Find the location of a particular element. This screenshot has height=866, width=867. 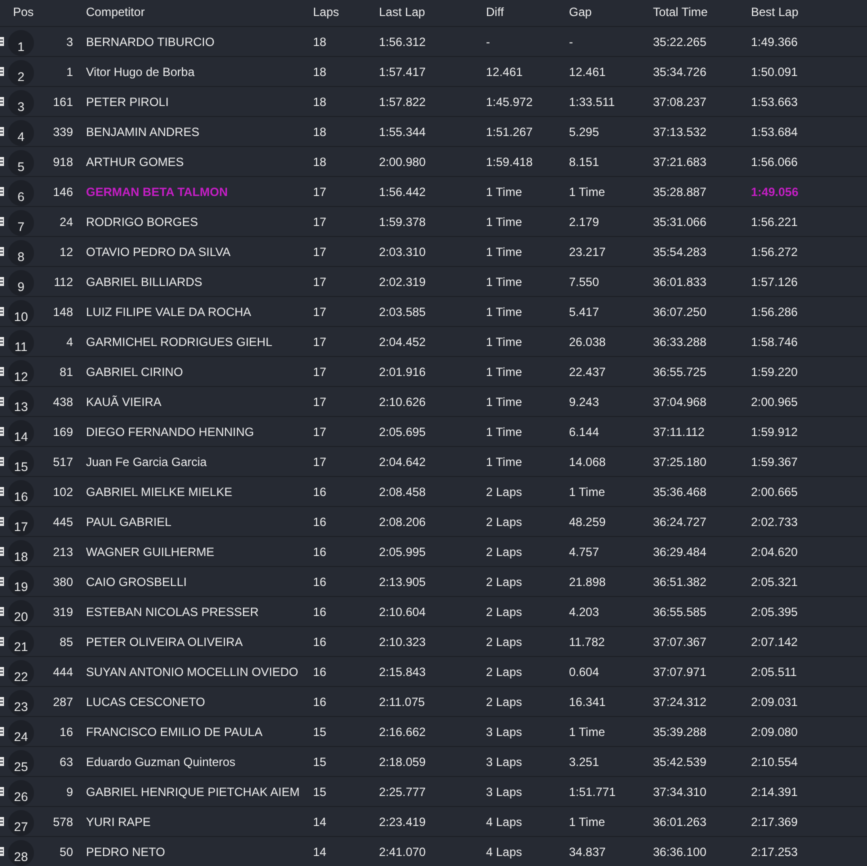

table-cell-text: 37:08.237 is located at coordinates (680, 101).